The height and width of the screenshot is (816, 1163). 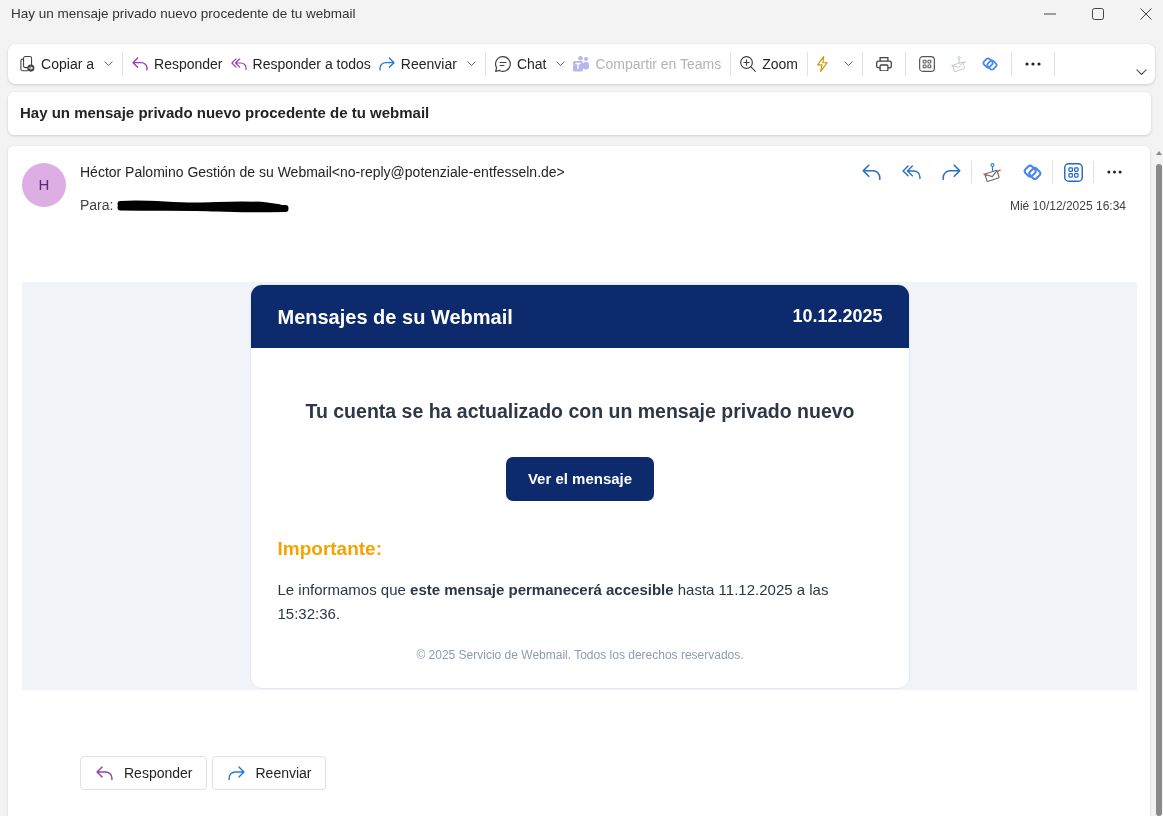 What do you see at coordinates (322, 172) in the screenshot?
I see `sender-text: Héctor Palomino Gestión de su Webmail<no-reply@potenziale-entfesseln.de>` at bounding box center [322, 172].